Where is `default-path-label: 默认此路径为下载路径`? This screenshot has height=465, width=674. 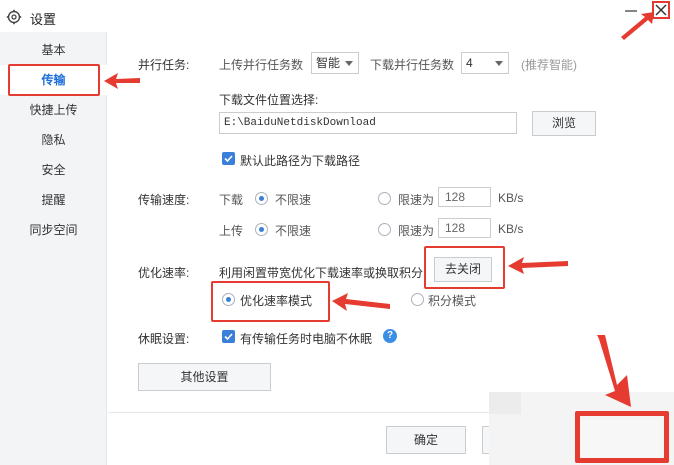 default-path-label: 默认此路径为下载路径 is located at coordinates (300, 161).